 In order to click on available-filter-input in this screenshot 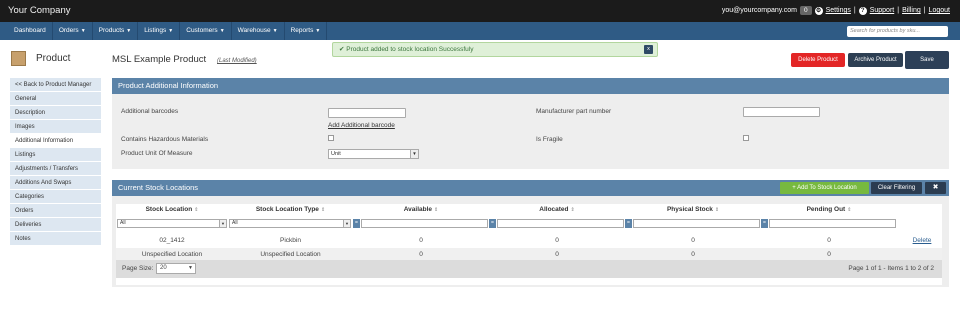, I will do `click(424, 223)`.